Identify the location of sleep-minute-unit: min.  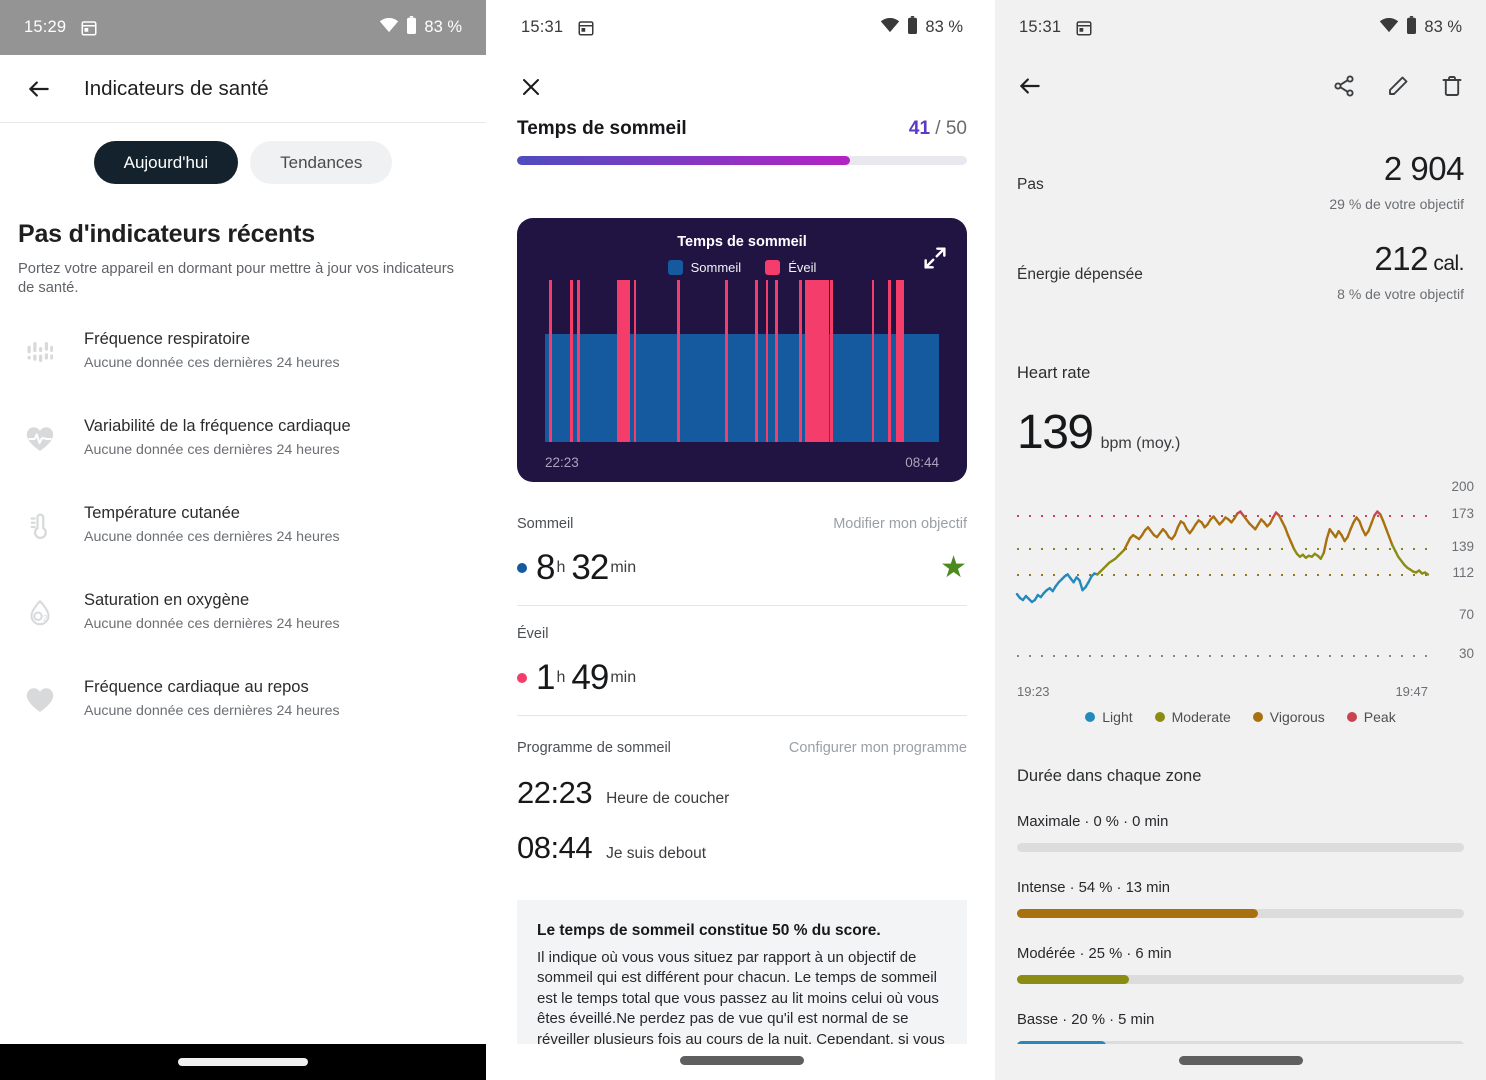
(623, 567).